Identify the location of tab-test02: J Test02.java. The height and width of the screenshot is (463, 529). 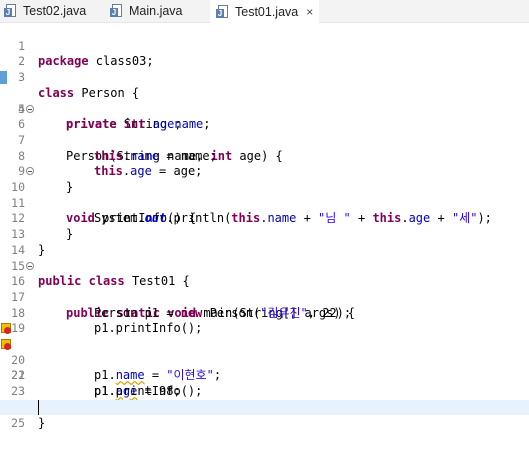
(45, 11).